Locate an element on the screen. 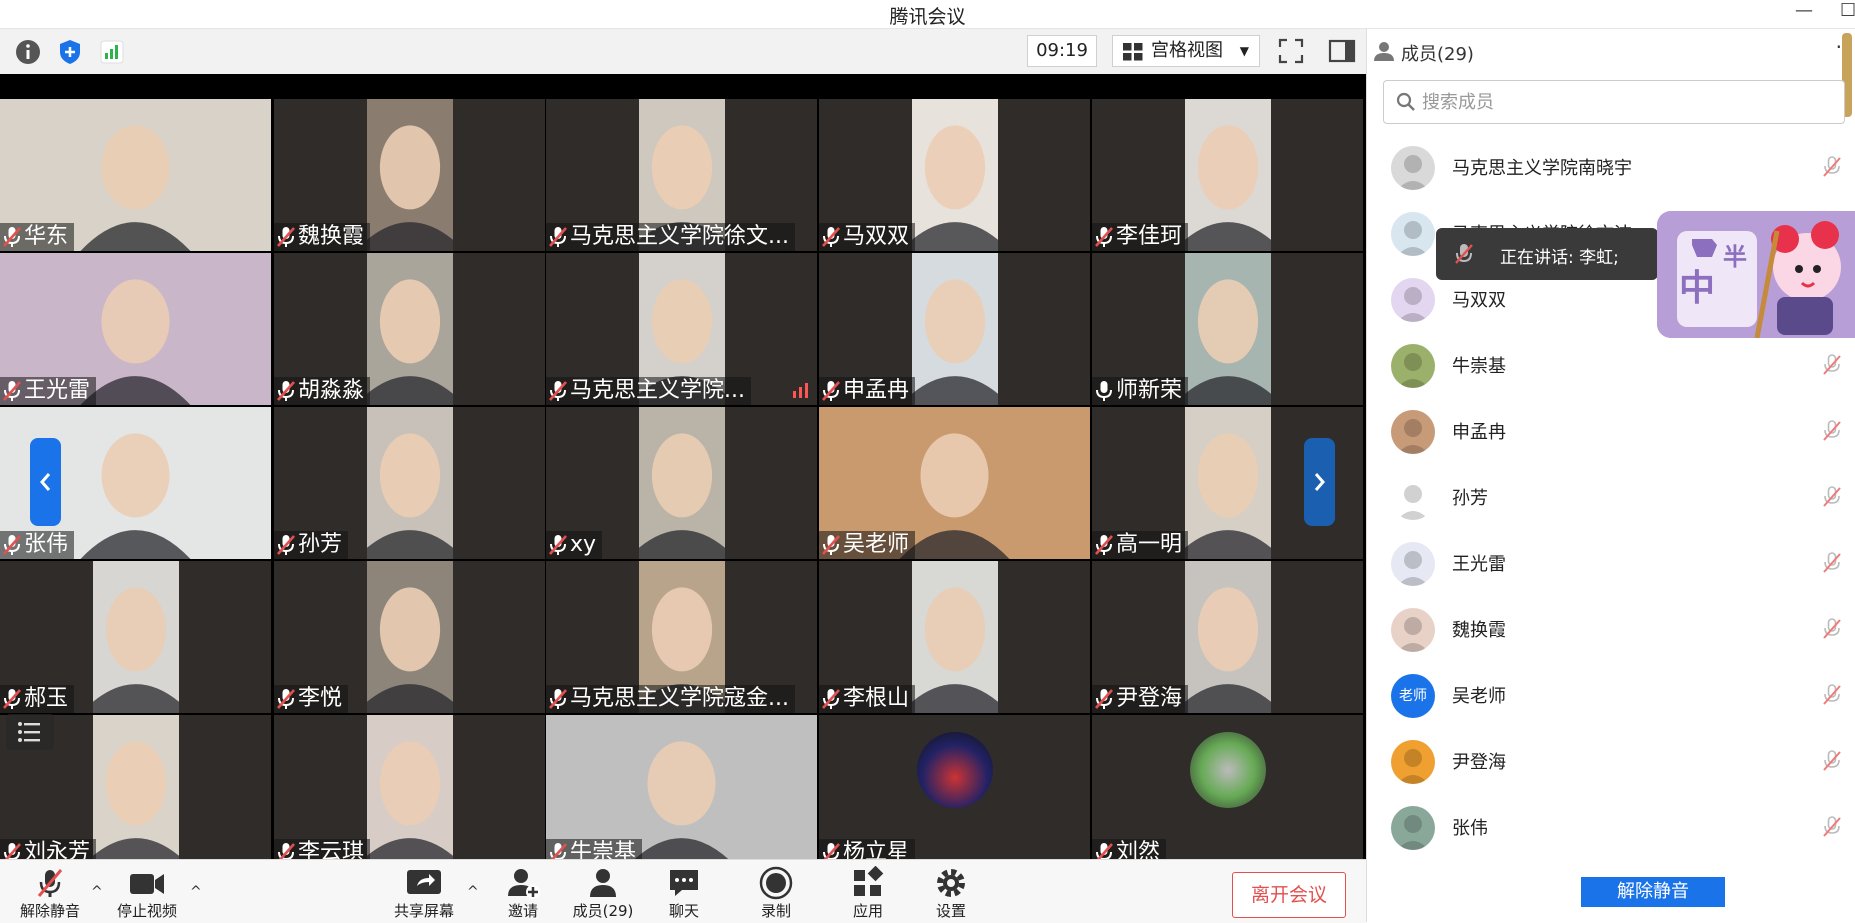 Image resolution: width=1855 pixels, height=923 pixels. shield-icon is located at coordinates (70, 52).